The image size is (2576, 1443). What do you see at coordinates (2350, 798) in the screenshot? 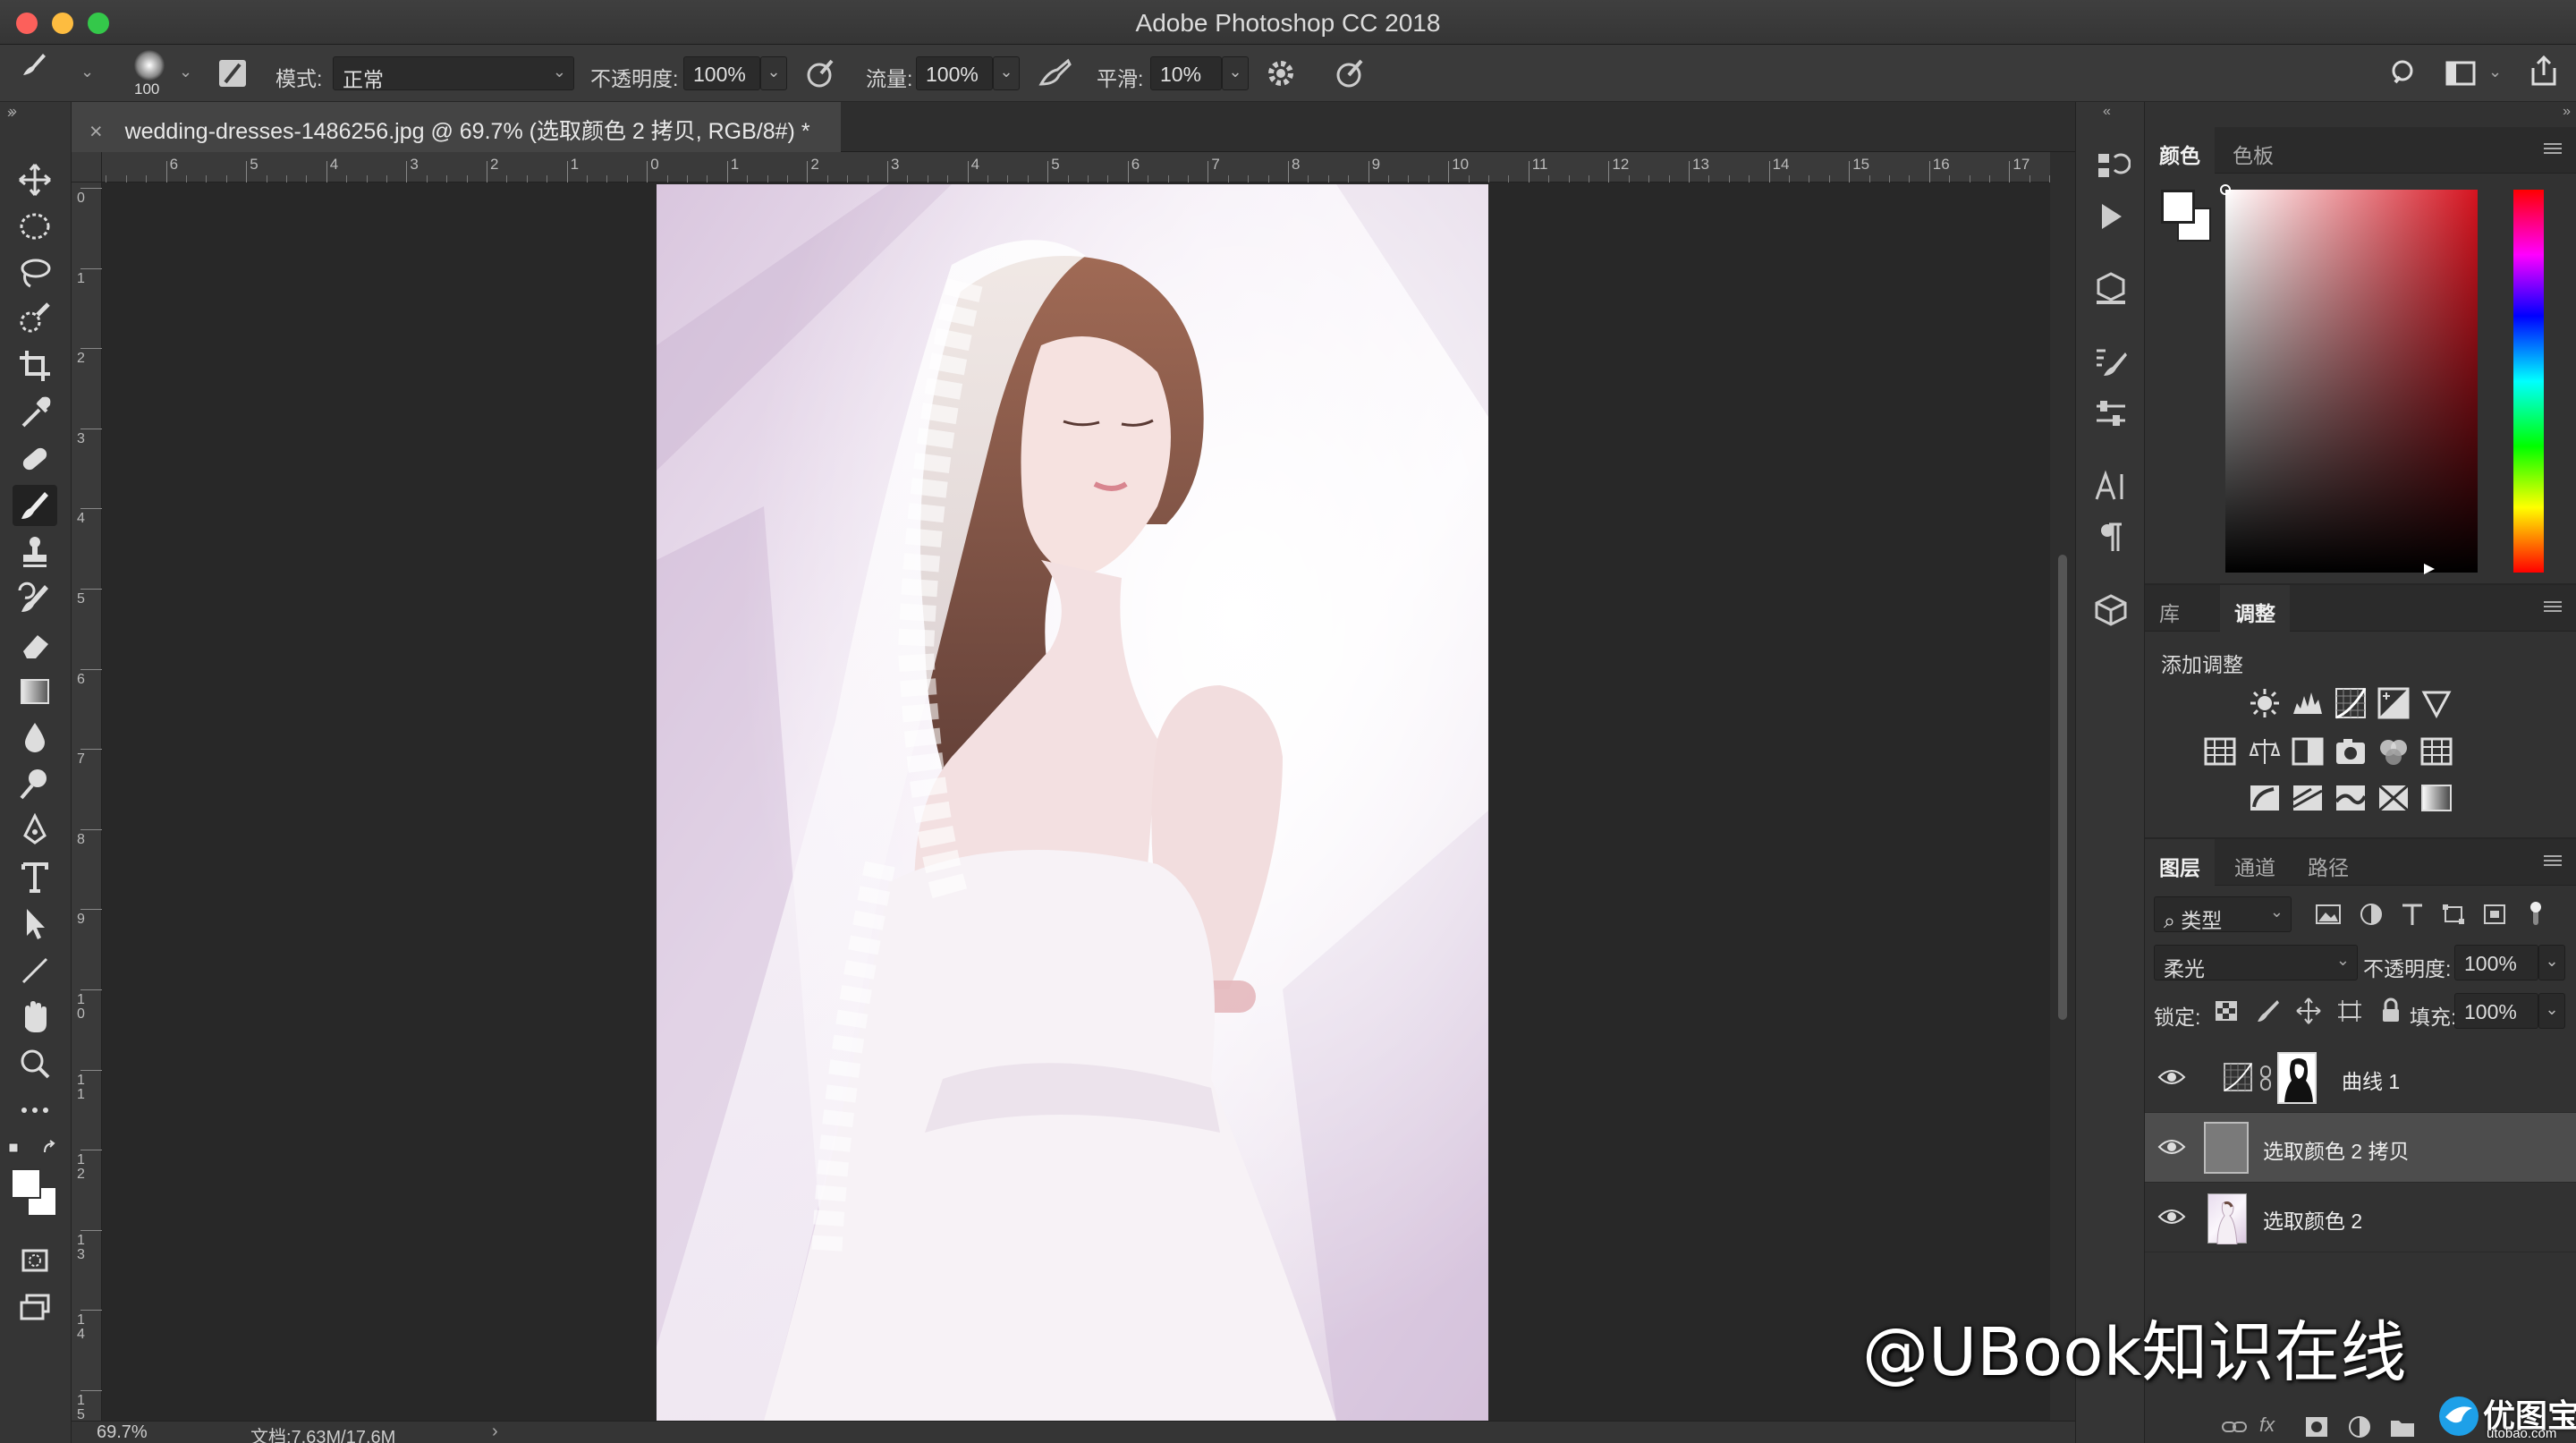
I see `threshold-icon` at bounding box center [2350, 798].